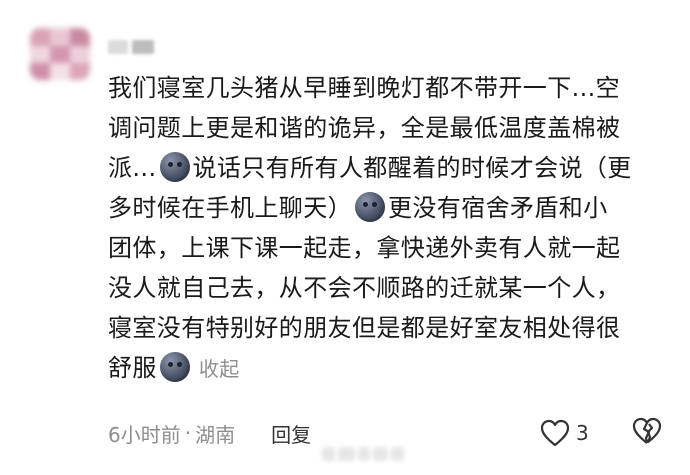  What do you see at coordinates (364, 128) in the screenshot?
I see `comment-line: 调问题上更是和谐的诡异，全是最低温度盖棉被` at bounding box center [364, 128].